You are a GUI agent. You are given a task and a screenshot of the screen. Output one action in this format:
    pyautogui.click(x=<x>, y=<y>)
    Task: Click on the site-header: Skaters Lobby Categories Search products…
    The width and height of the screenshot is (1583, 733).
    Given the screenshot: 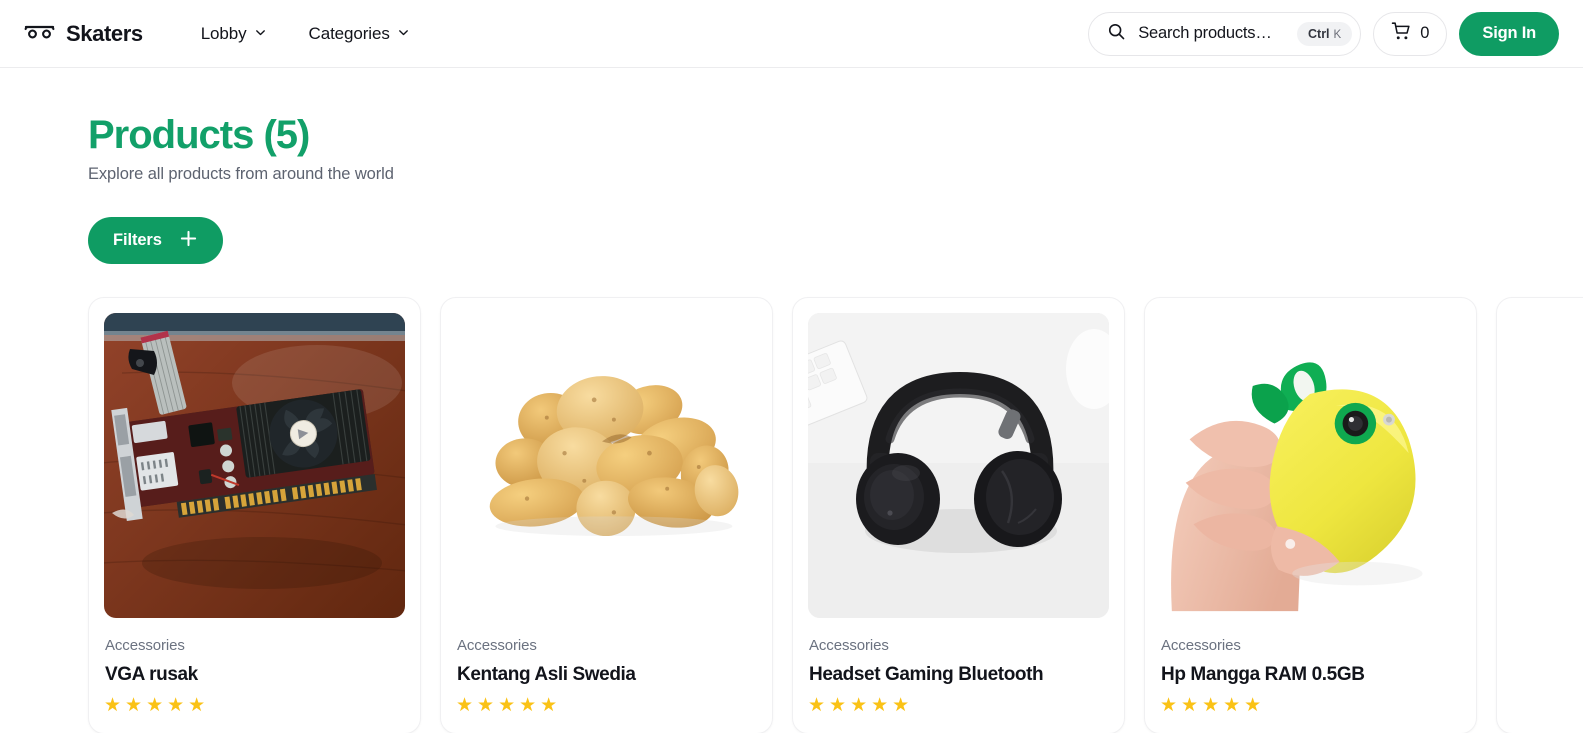 What is the action you would take?
    pyautogui.click(x=791, y=34)
    